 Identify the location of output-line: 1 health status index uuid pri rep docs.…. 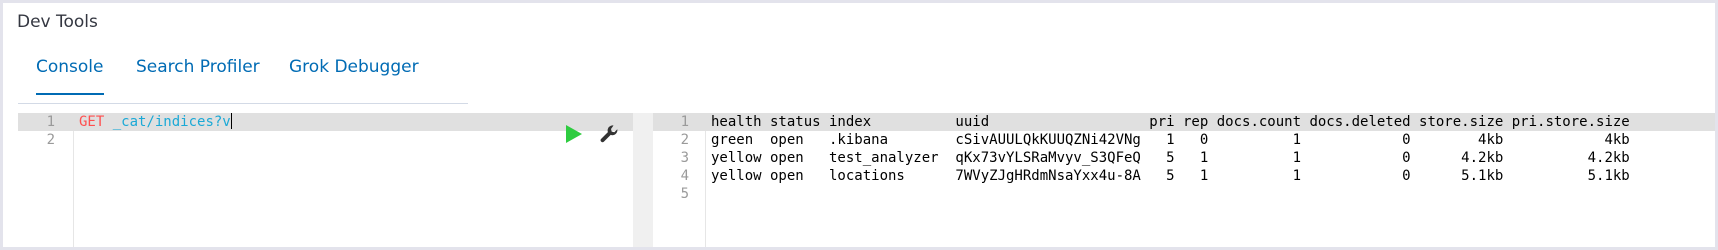
(1184, 122).